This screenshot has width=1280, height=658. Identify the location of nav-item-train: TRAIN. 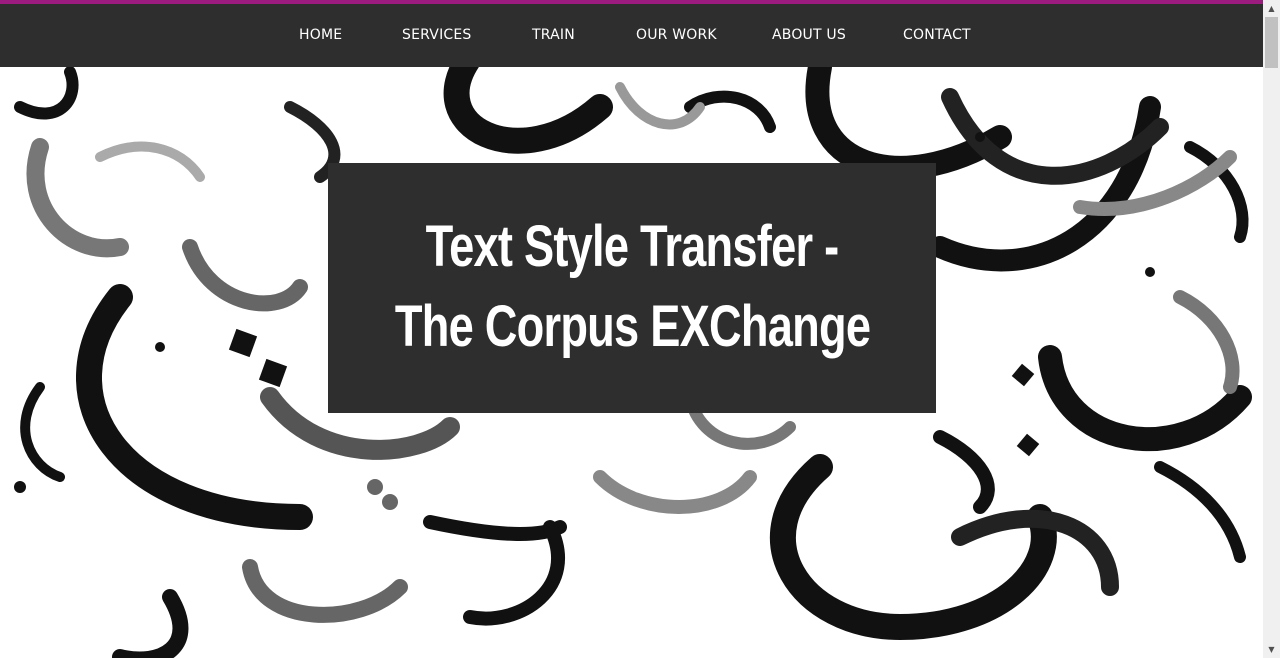
(553, 35).